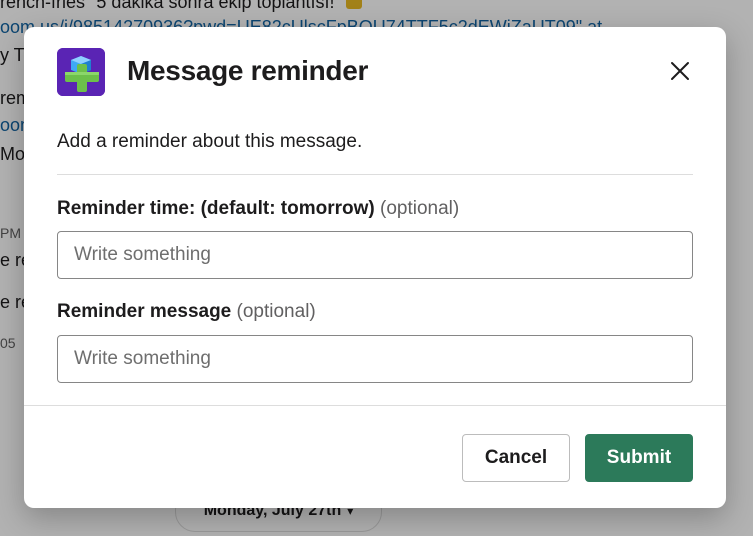  Describe the element at coordinates (216, 208) in the screenshot. I see `reminder-time-label-text: Reminder time: (default: tomorrow)` at that location.